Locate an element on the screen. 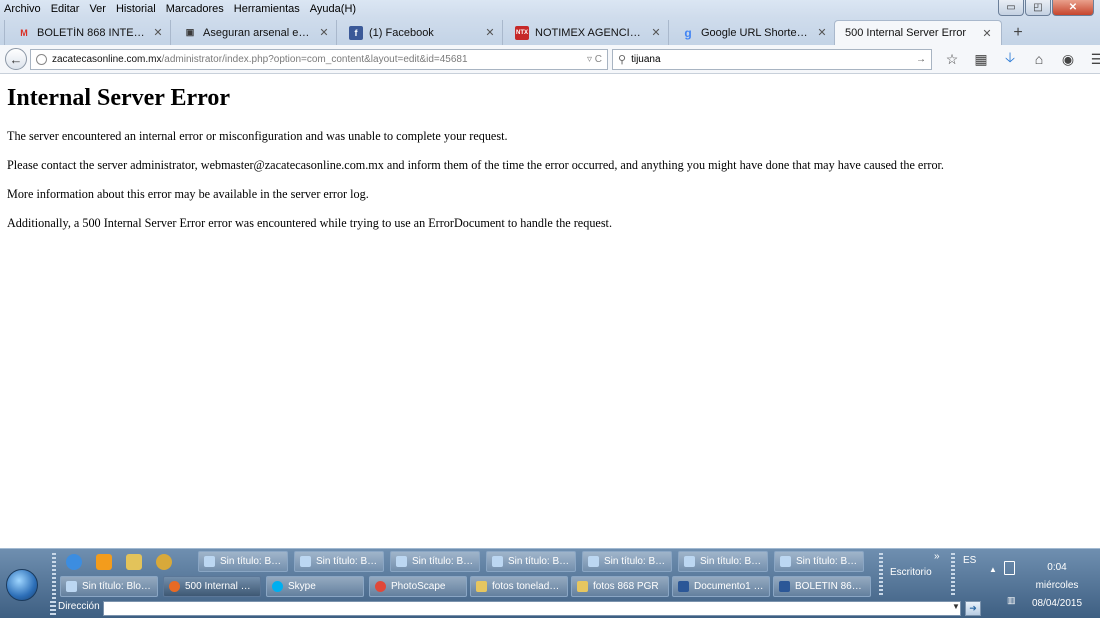 The width and height of the screenshot is (1100, 618). start-button is located at coordinates (22, 585).